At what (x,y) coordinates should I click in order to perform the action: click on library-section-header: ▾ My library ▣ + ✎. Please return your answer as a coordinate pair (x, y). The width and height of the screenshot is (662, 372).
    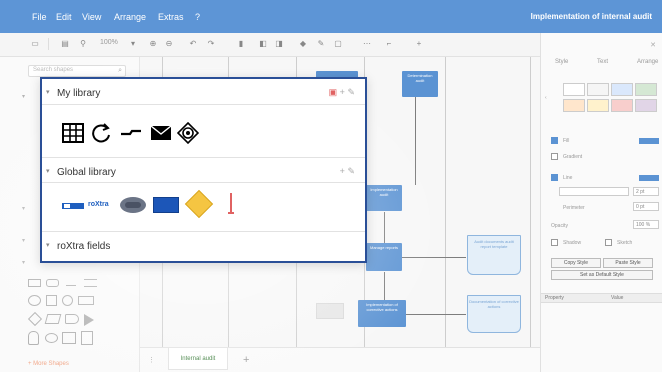
    Looking at the image, I should click on (203, 92).